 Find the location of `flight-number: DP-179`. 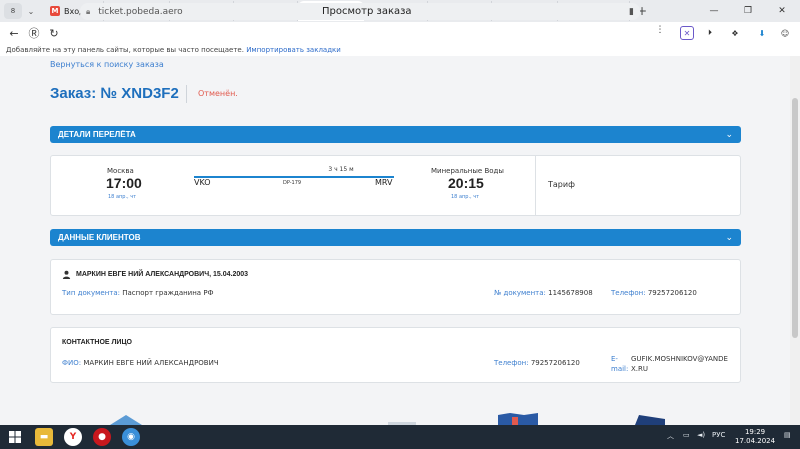

flight-number: DP-179 is located at coordinates (292, 183).